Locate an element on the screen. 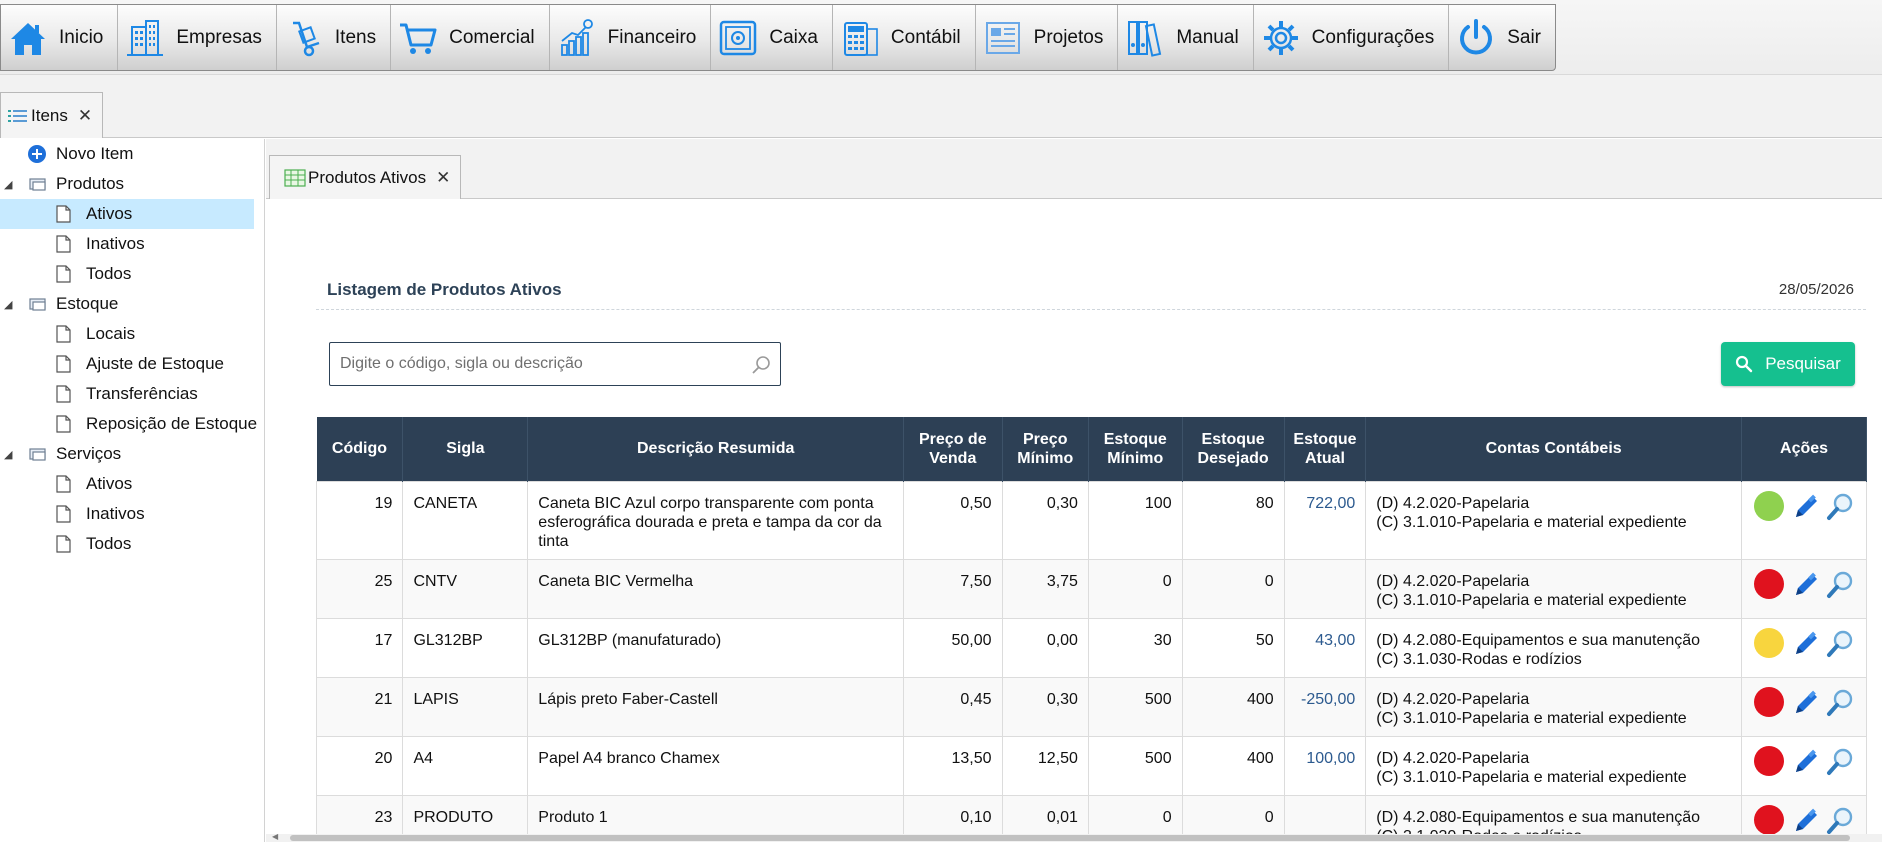  cell-sigla: A4 is located at coordinates (465, 765).